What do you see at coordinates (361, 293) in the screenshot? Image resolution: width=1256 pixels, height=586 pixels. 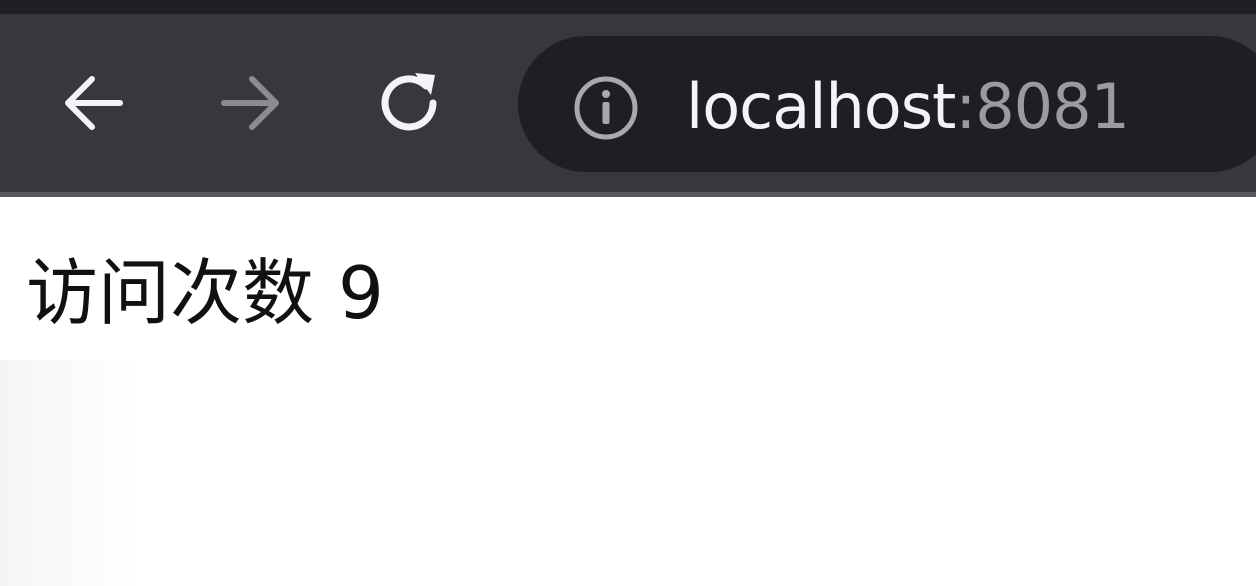 I see `visit-count-value: 9` at bounding box center [361, 293].